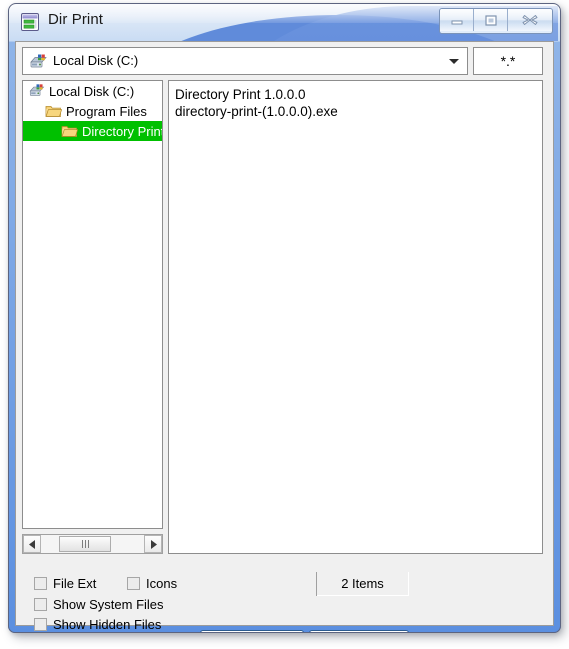 This screenshot has width=569, height=649. I want to click on checkbox-show-hidden-files: Show Hidden Files, so click(97, 624).